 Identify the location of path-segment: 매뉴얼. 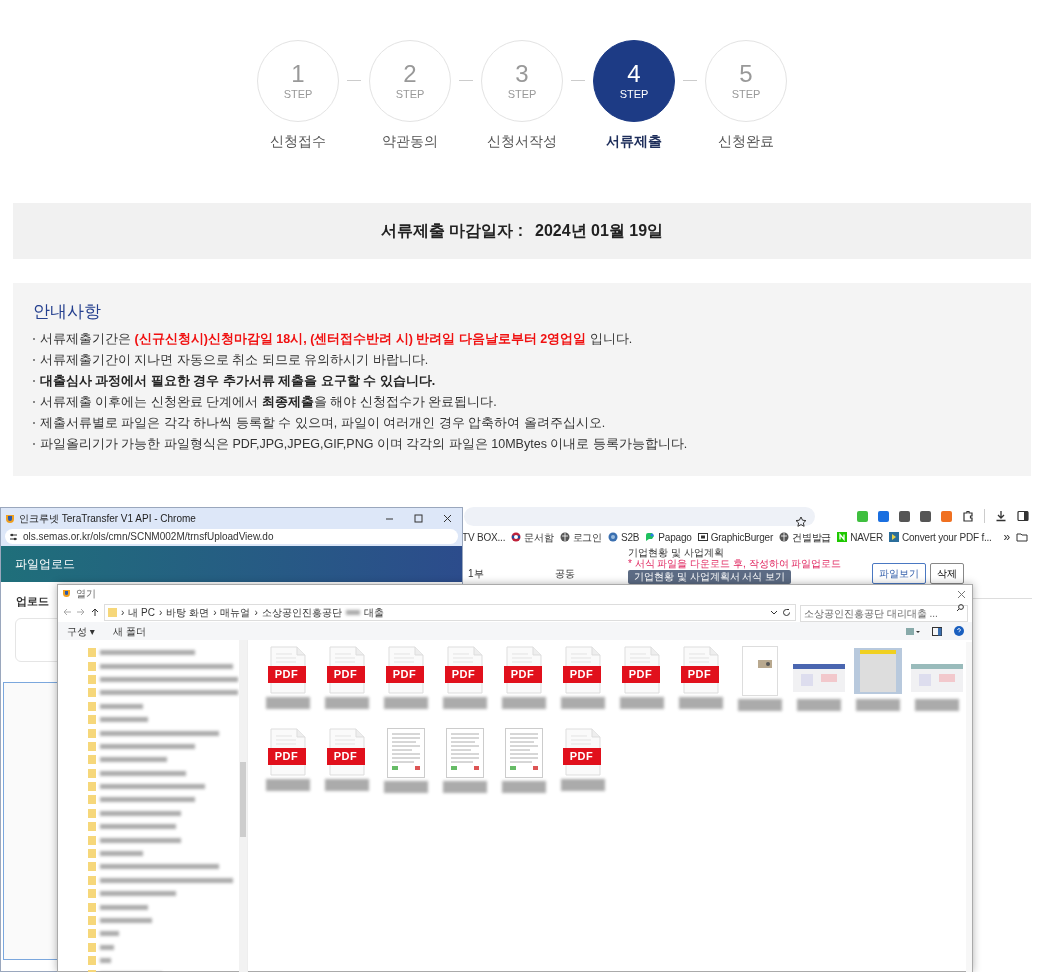
(235, 612).